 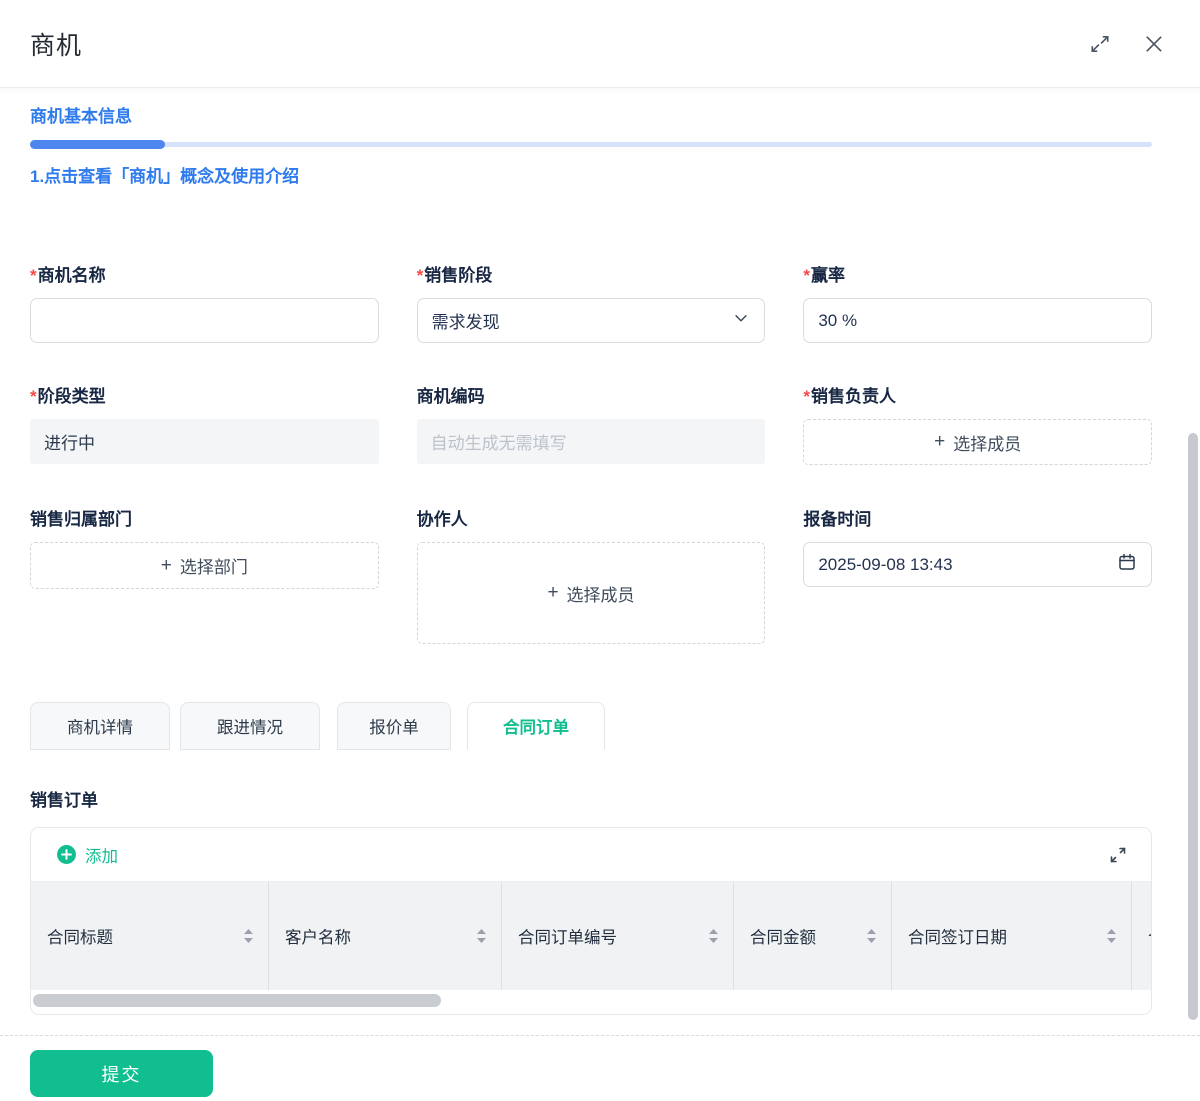 What do you see at coordinates (824, 275) in the screenshot?
I see `field-label: *赢率` at bounding box center [824, 275].